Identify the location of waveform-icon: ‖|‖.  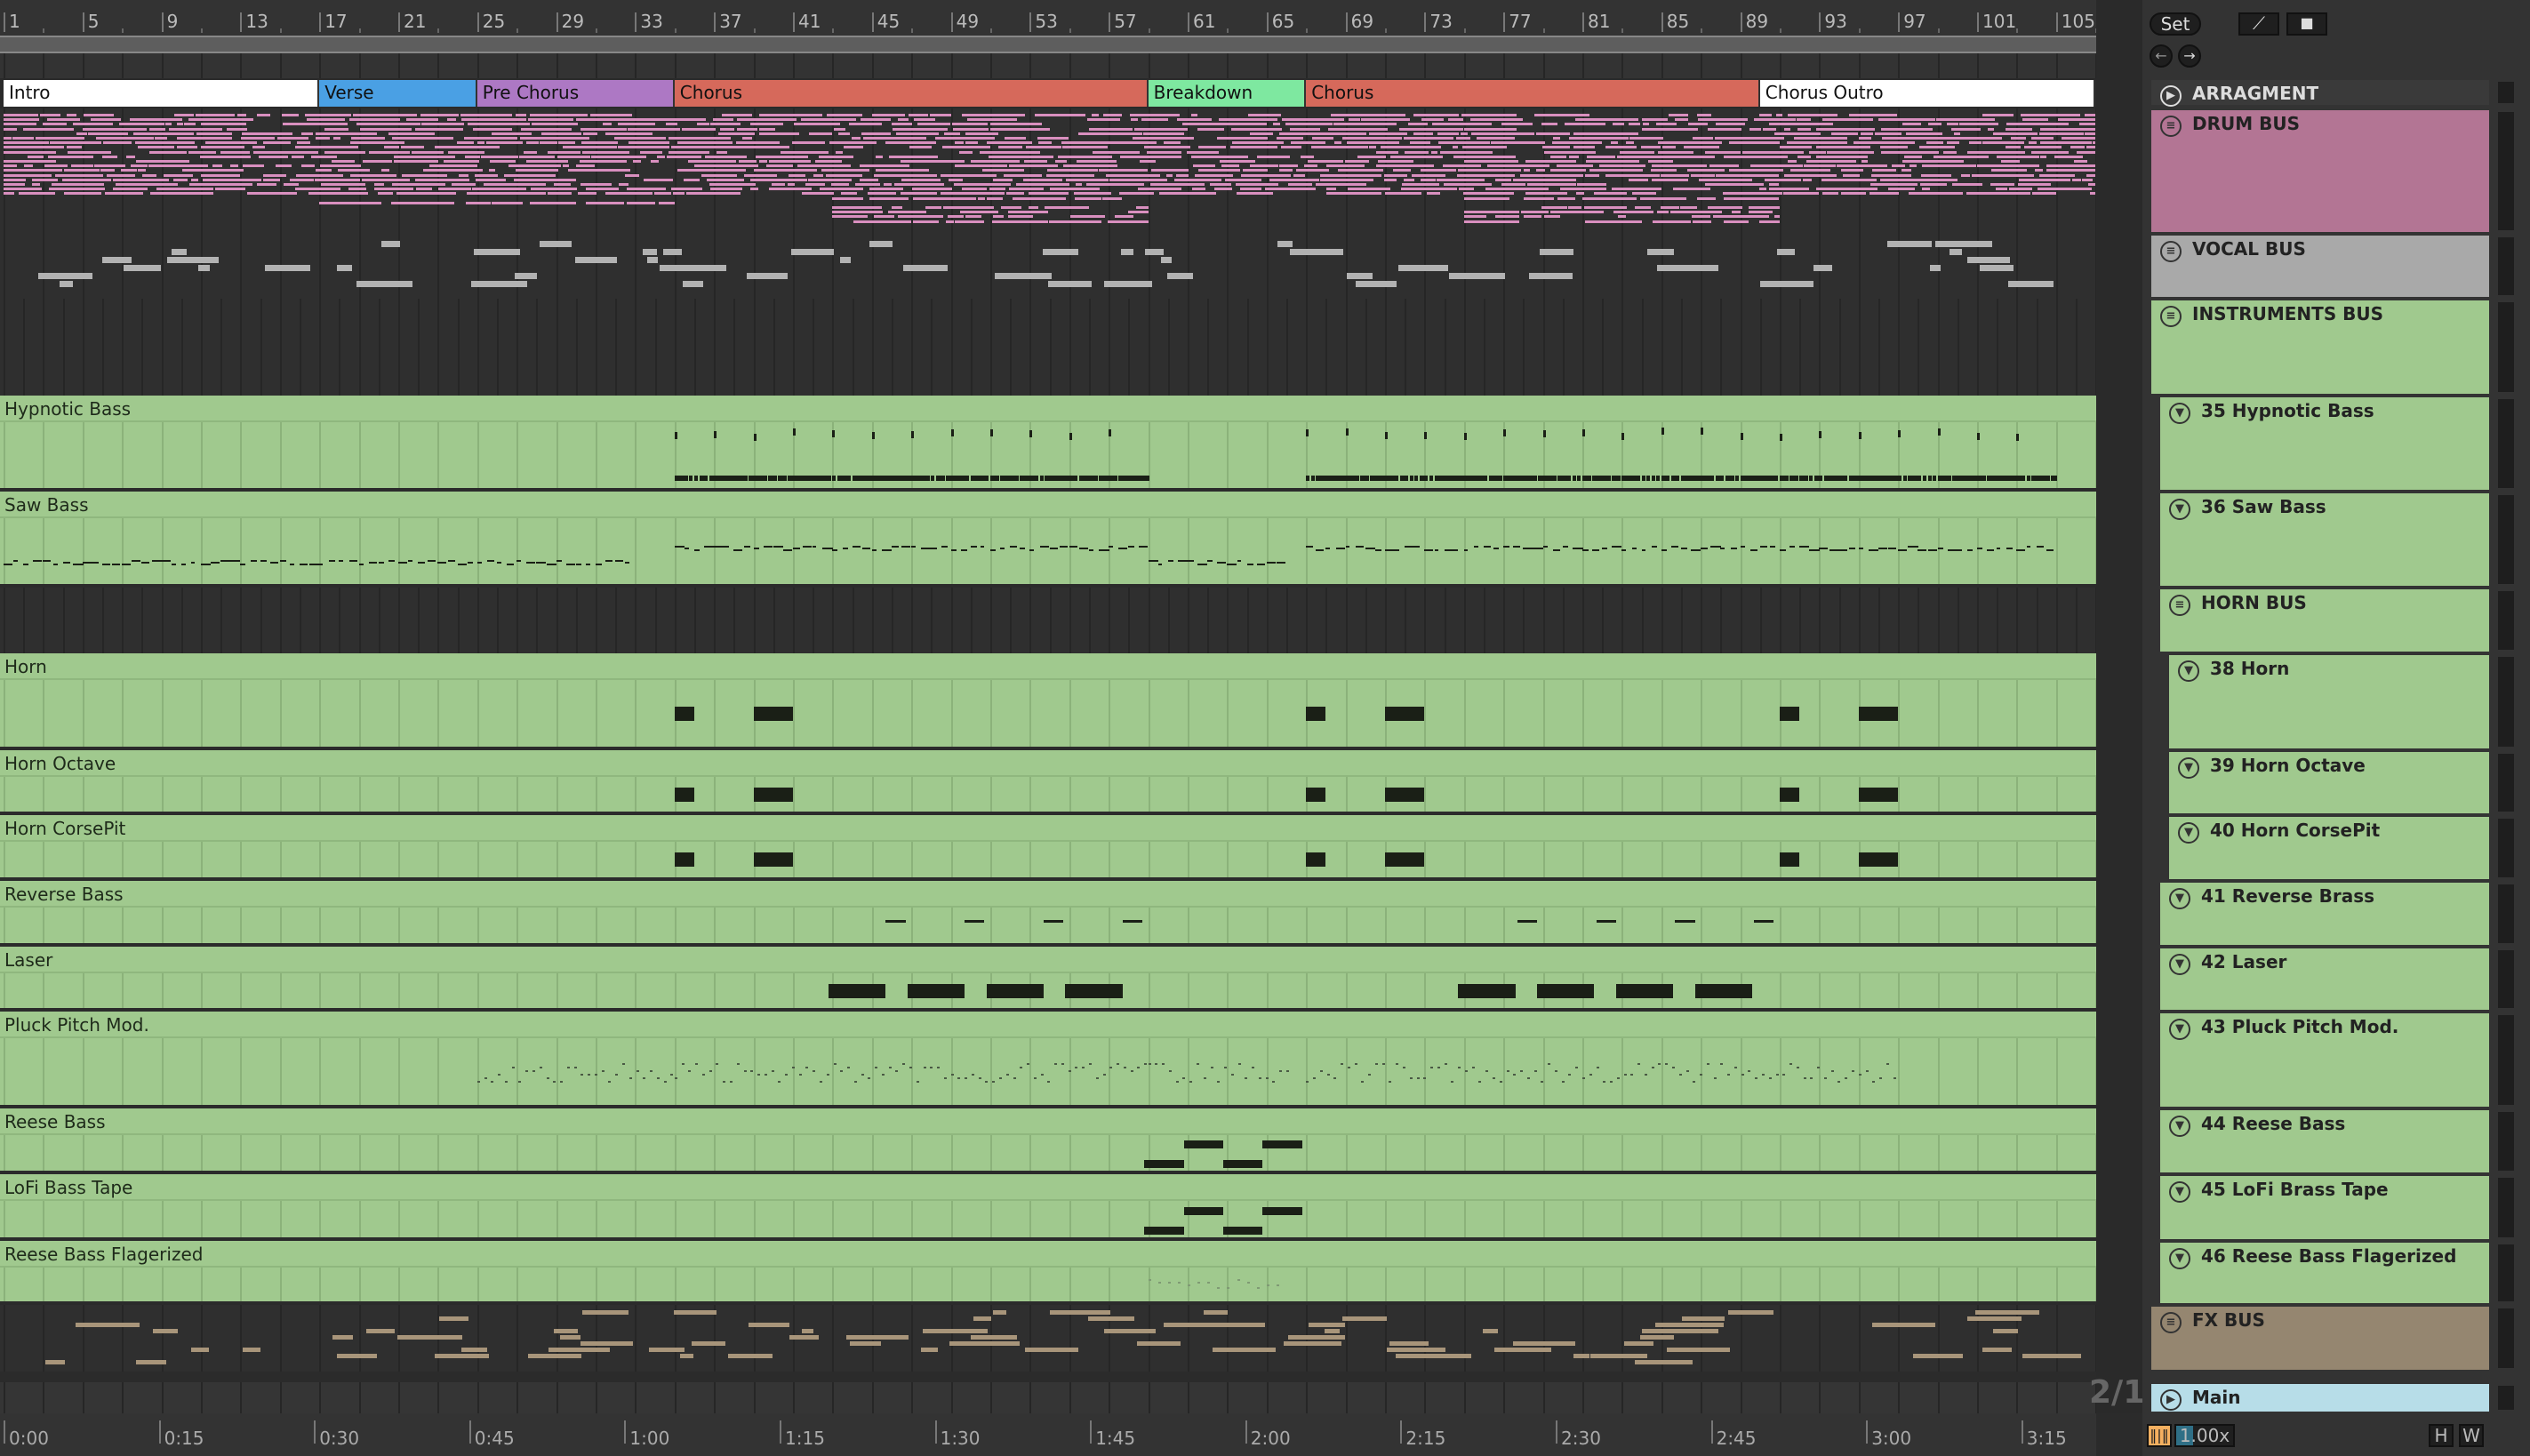
(2159, 1435).